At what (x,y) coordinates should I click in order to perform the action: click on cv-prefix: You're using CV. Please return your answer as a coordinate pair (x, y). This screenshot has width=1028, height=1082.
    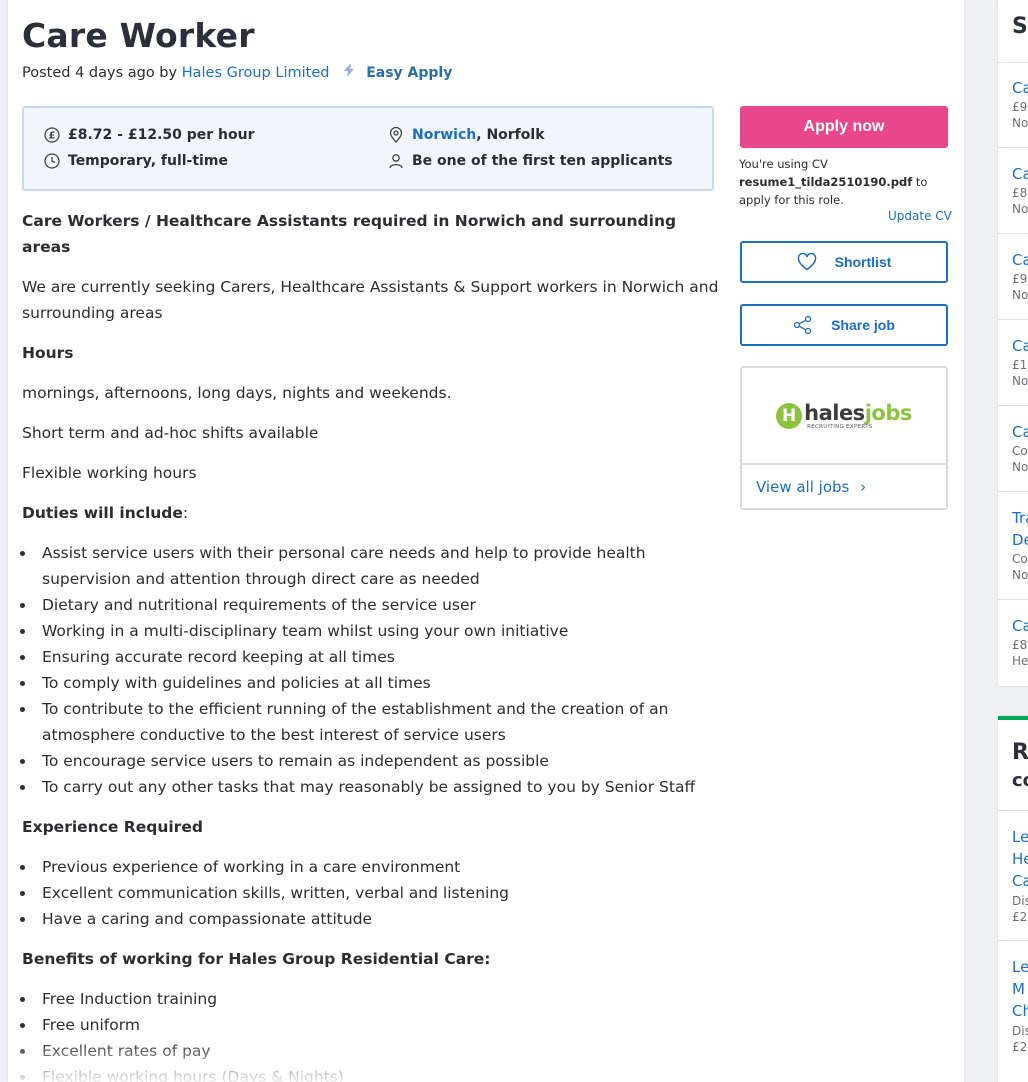
    Looking at the image, I should click on (783, 164).